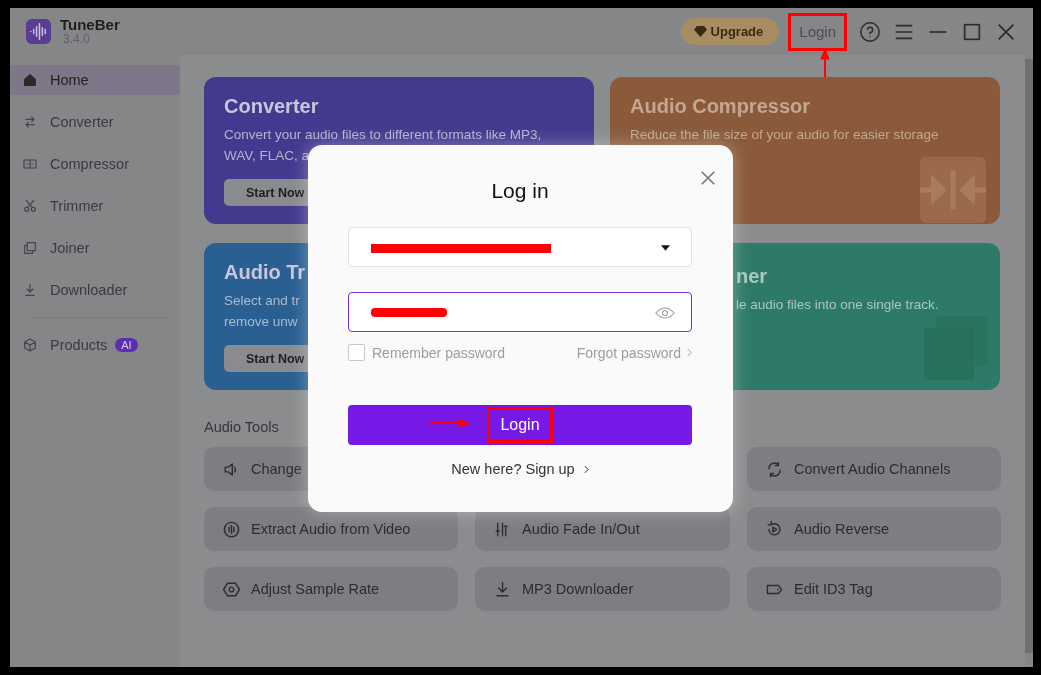 Image resolution: width=1041 pixels, height=675 pixels. Describe the element at coordinates (720, 106) in the screenshot. I see `card-title: Audio Compressor` at that location.